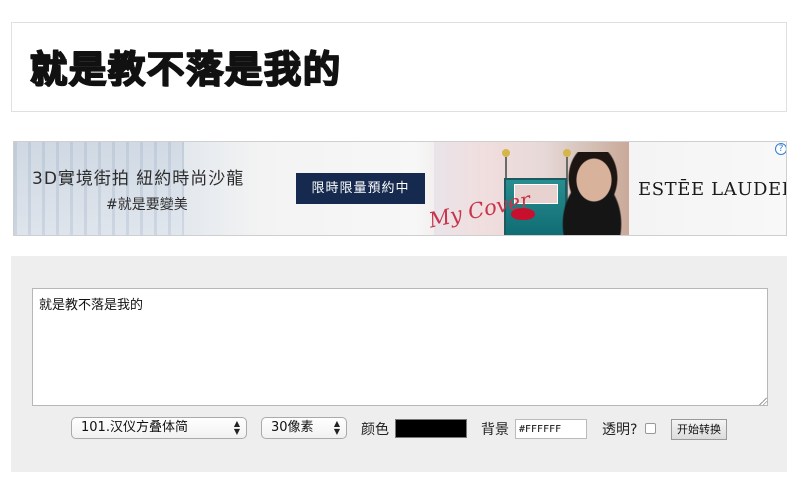 The image size is (800, 486). Describe the element at coordinates (292, 427) in the screenshot. I see `size-select-value: 30像素` at that location.